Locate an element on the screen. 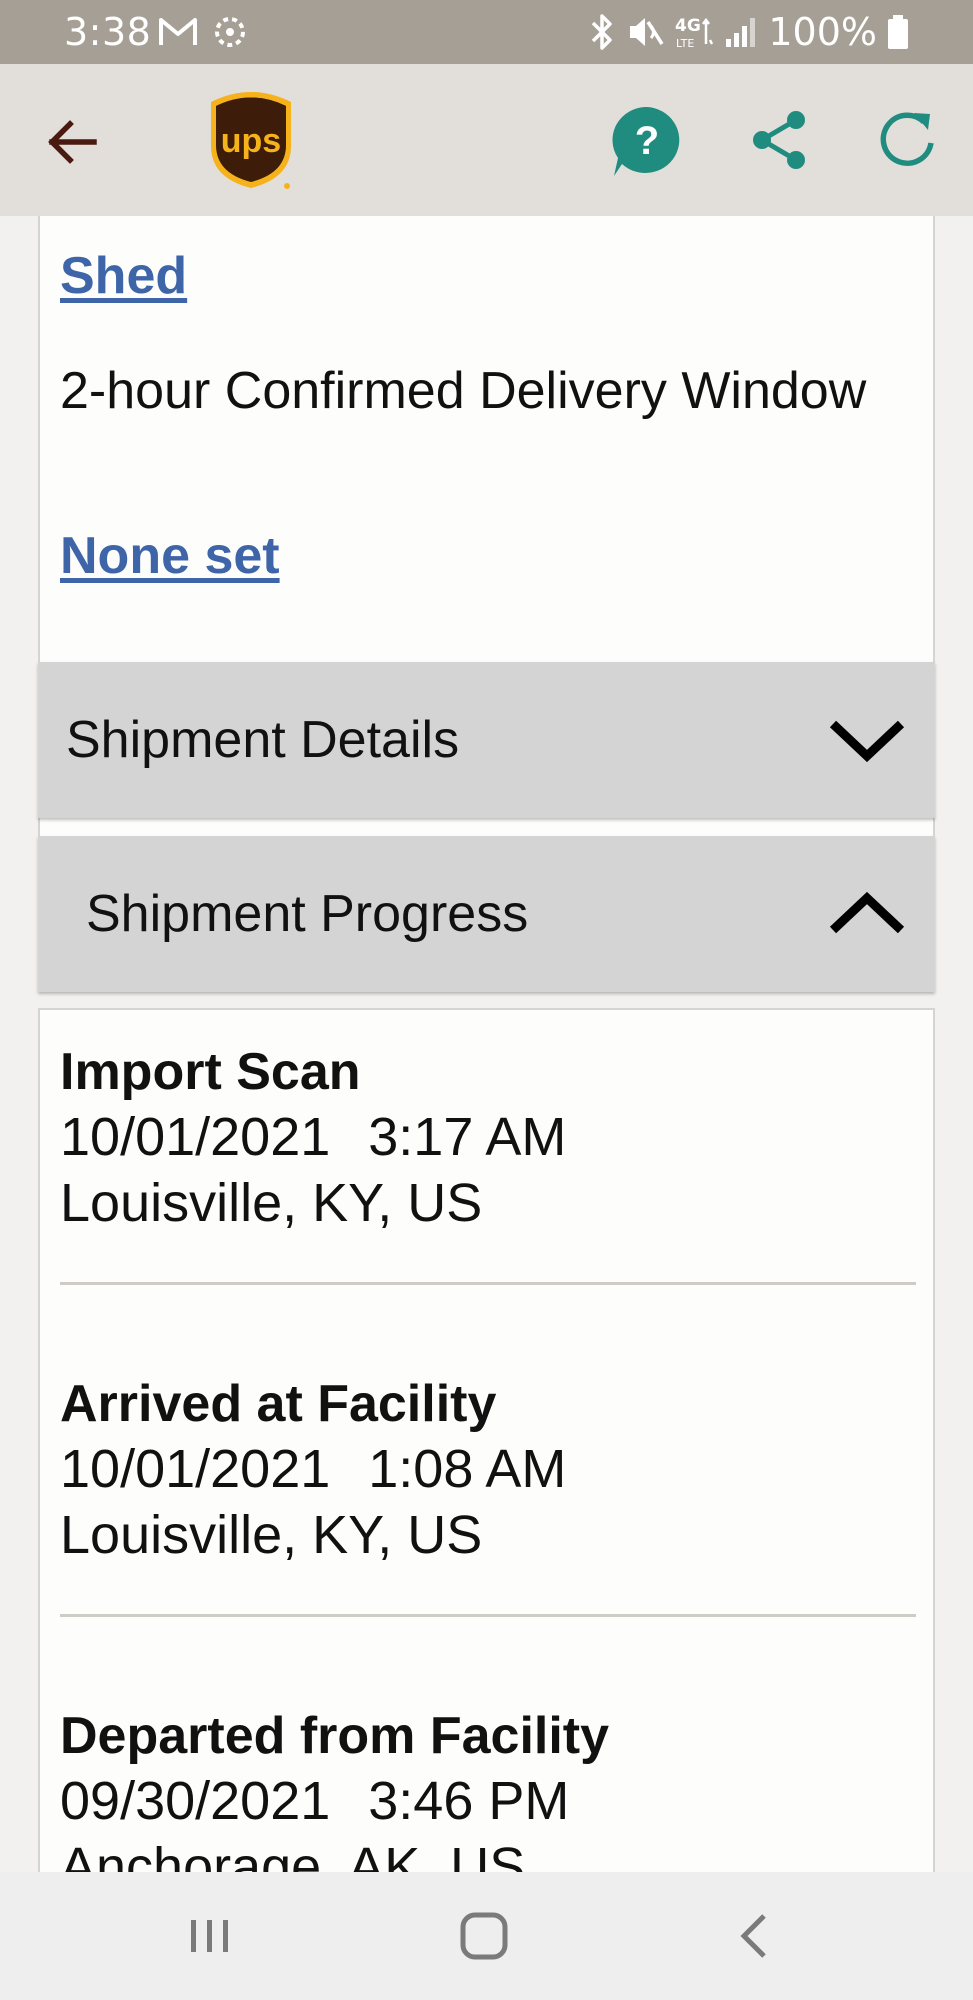 This screenshot has height=2000, width=973. gmail-icon is located at coordinates (178, 31).